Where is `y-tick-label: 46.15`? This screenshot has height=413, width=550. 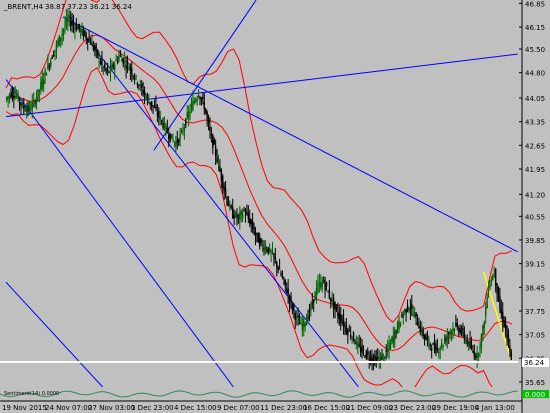 y-tick-label: 46.15 is located at coordinates (535, 28).